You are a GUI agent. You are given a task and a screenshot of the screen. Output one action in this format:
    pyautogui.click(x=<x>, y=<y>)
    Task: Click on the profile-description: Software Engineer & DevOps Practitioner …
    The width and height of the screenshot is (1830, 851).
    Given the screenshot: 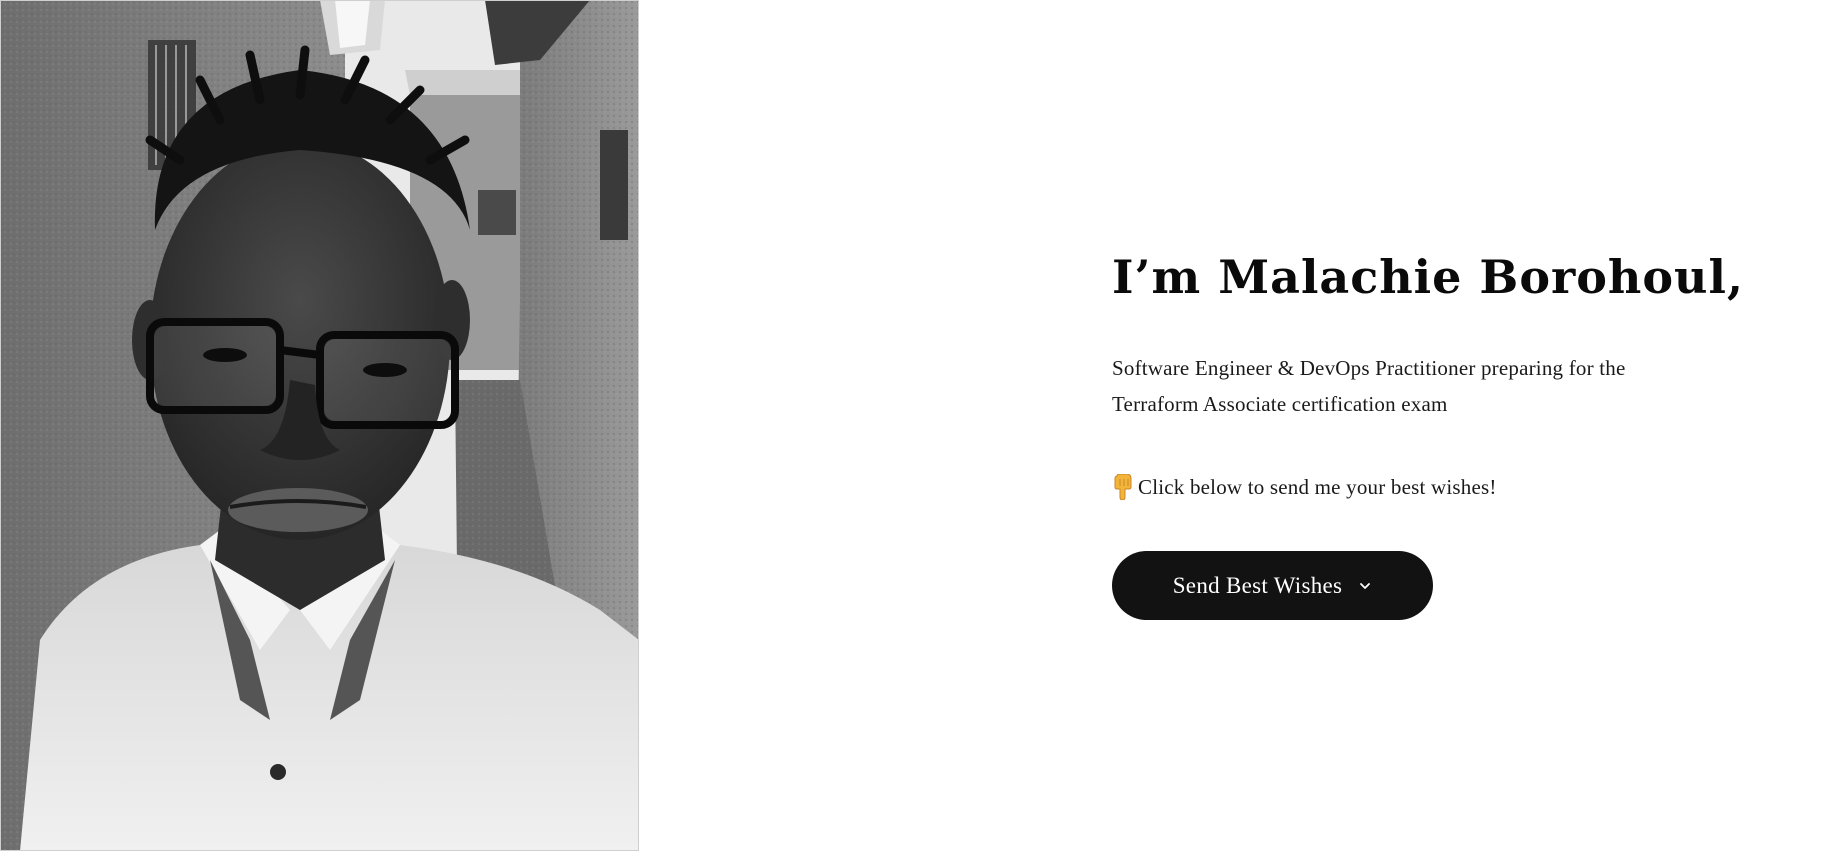 What is the action you would take?
    pyautogui.click(x=1369, y=386)
    